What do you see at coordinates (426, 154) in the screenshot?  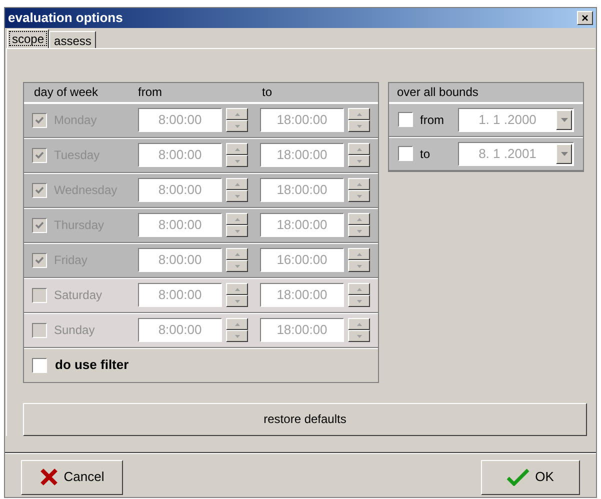 I see `bound-label: to` at bounding box center [426, 154].